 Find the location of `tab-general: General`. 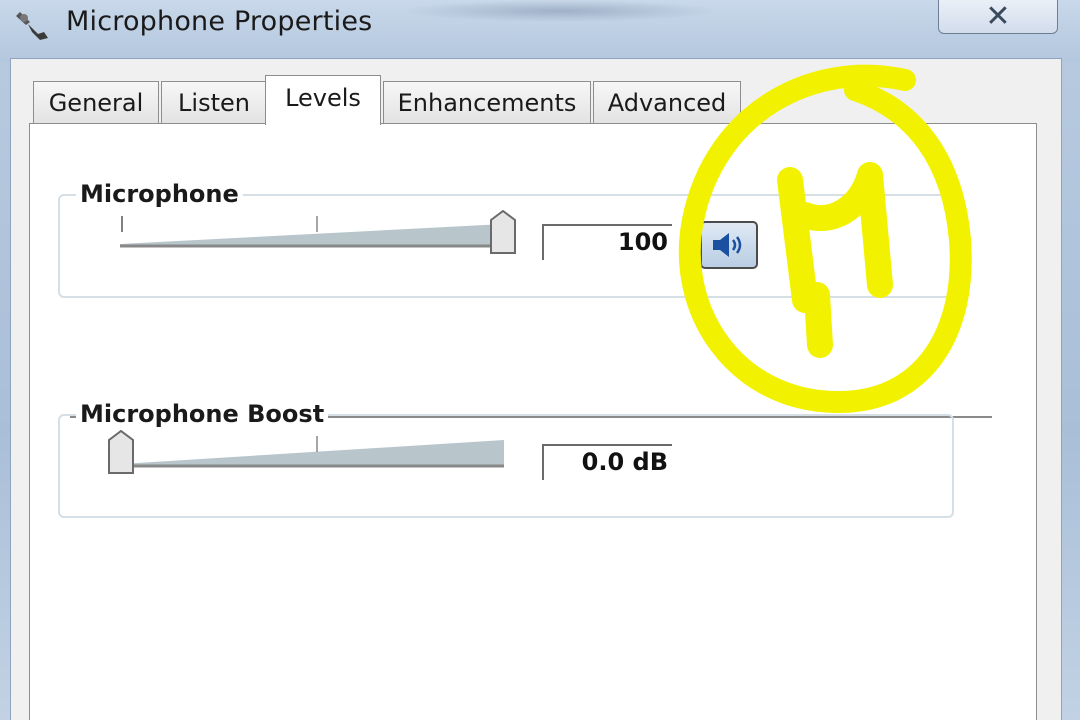

tab-general: General is located at coordinates (96, 102).